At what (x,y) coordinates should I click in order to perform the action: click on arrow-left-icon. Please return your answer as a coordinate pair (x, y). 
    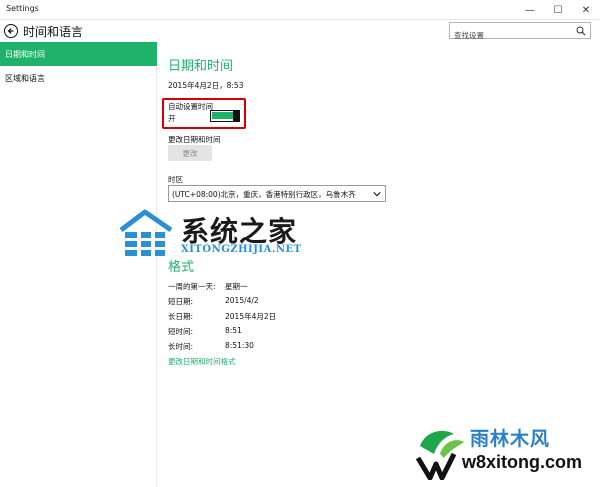
    Looking at the image, I should click on (10, 31).